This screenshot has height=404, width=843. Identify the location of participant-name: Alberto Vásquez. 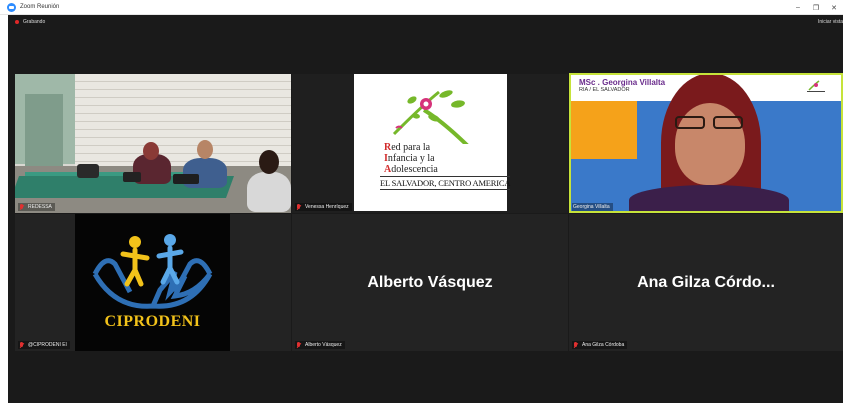
(323, 345).